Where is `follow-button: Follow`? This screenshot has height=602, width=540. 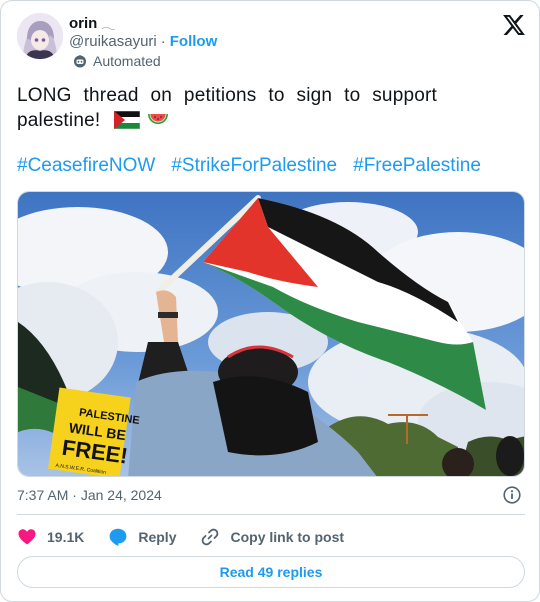 follow-button: Follow is located at coordinates (194, 41).